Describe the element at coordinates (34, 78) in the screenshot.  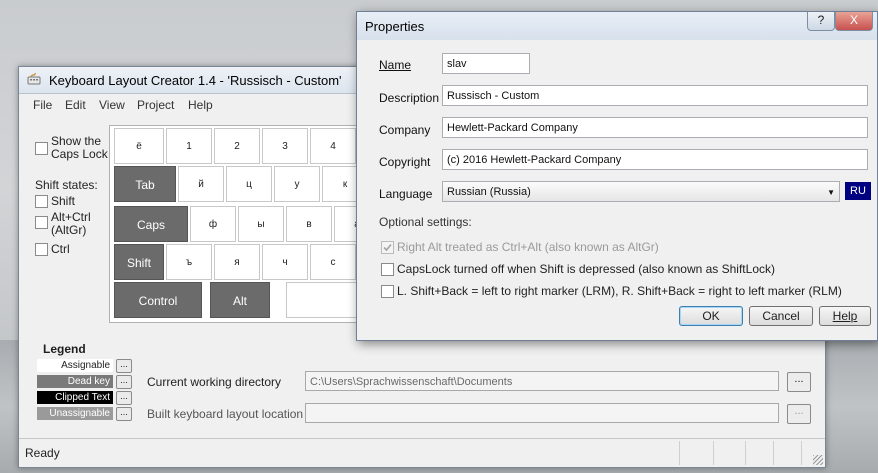
I see `keyboard-app-icon` at that location.